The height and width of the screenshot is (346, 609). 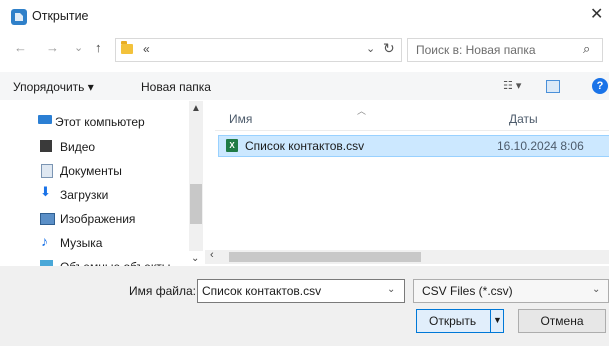 What do you see at coordinates (196, 108) in the screenshot?
I see `scroll-up-icon: ▲` at bounding box center [196, 108].